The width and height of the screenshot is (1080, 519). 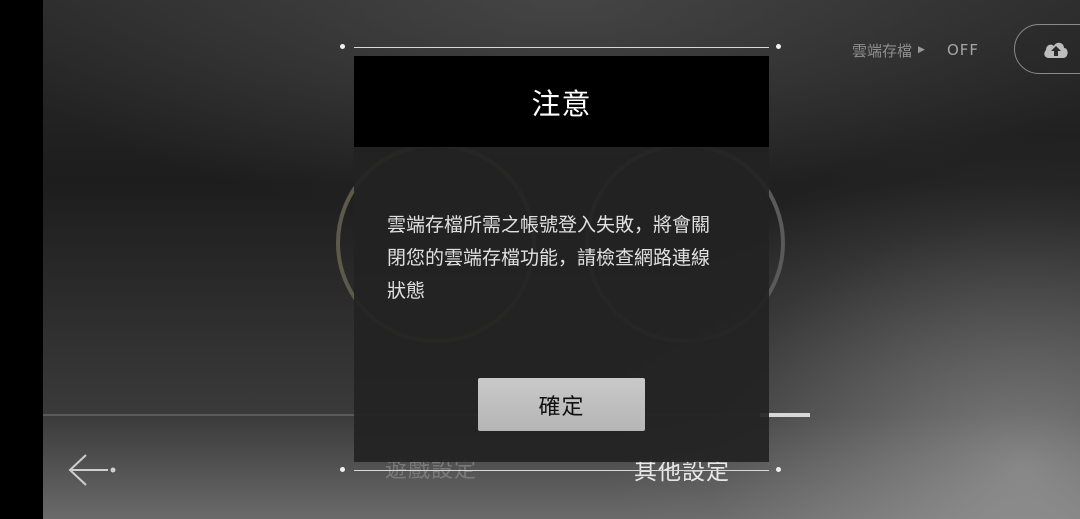 I want to click on dialog-frame-bottom-line, so click(x=561, y=470).